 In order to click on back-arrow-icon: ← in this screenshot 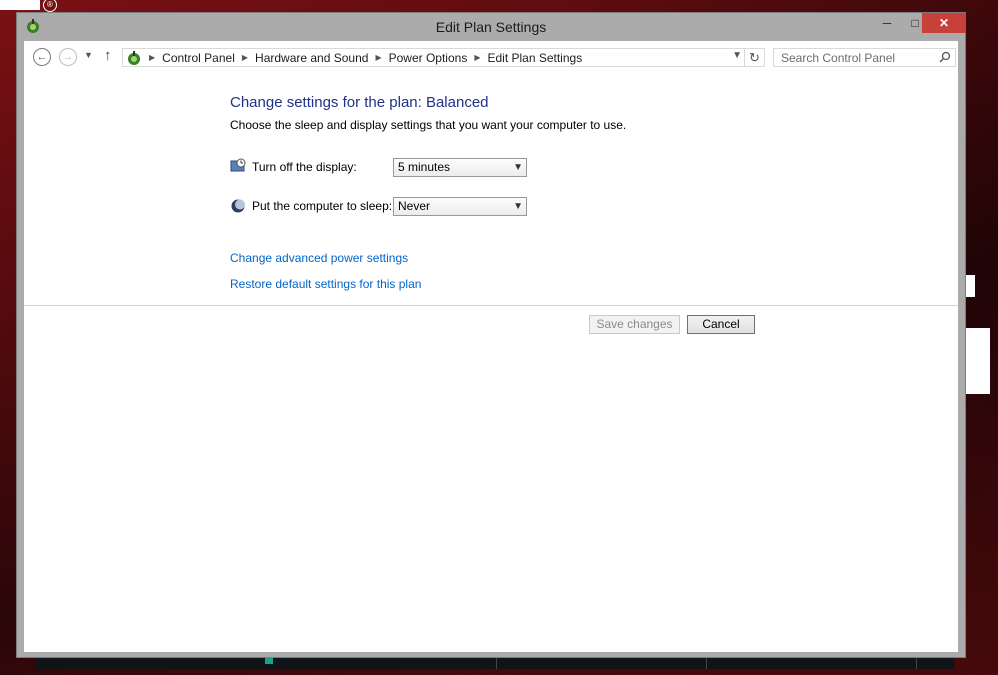, I will do `click(42, 57)`.